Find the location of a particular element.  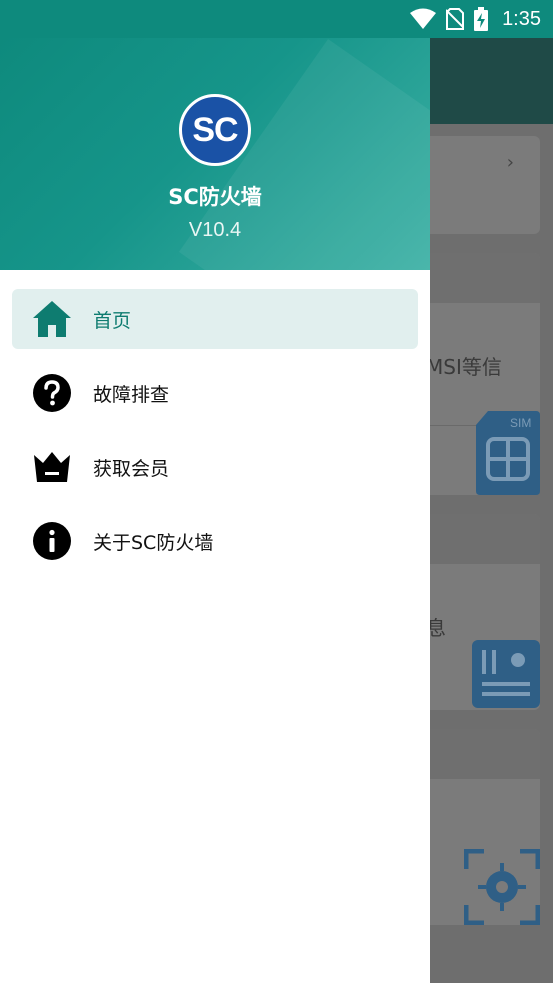

chevron-right-icon: › is located at coordinates (510, 162).